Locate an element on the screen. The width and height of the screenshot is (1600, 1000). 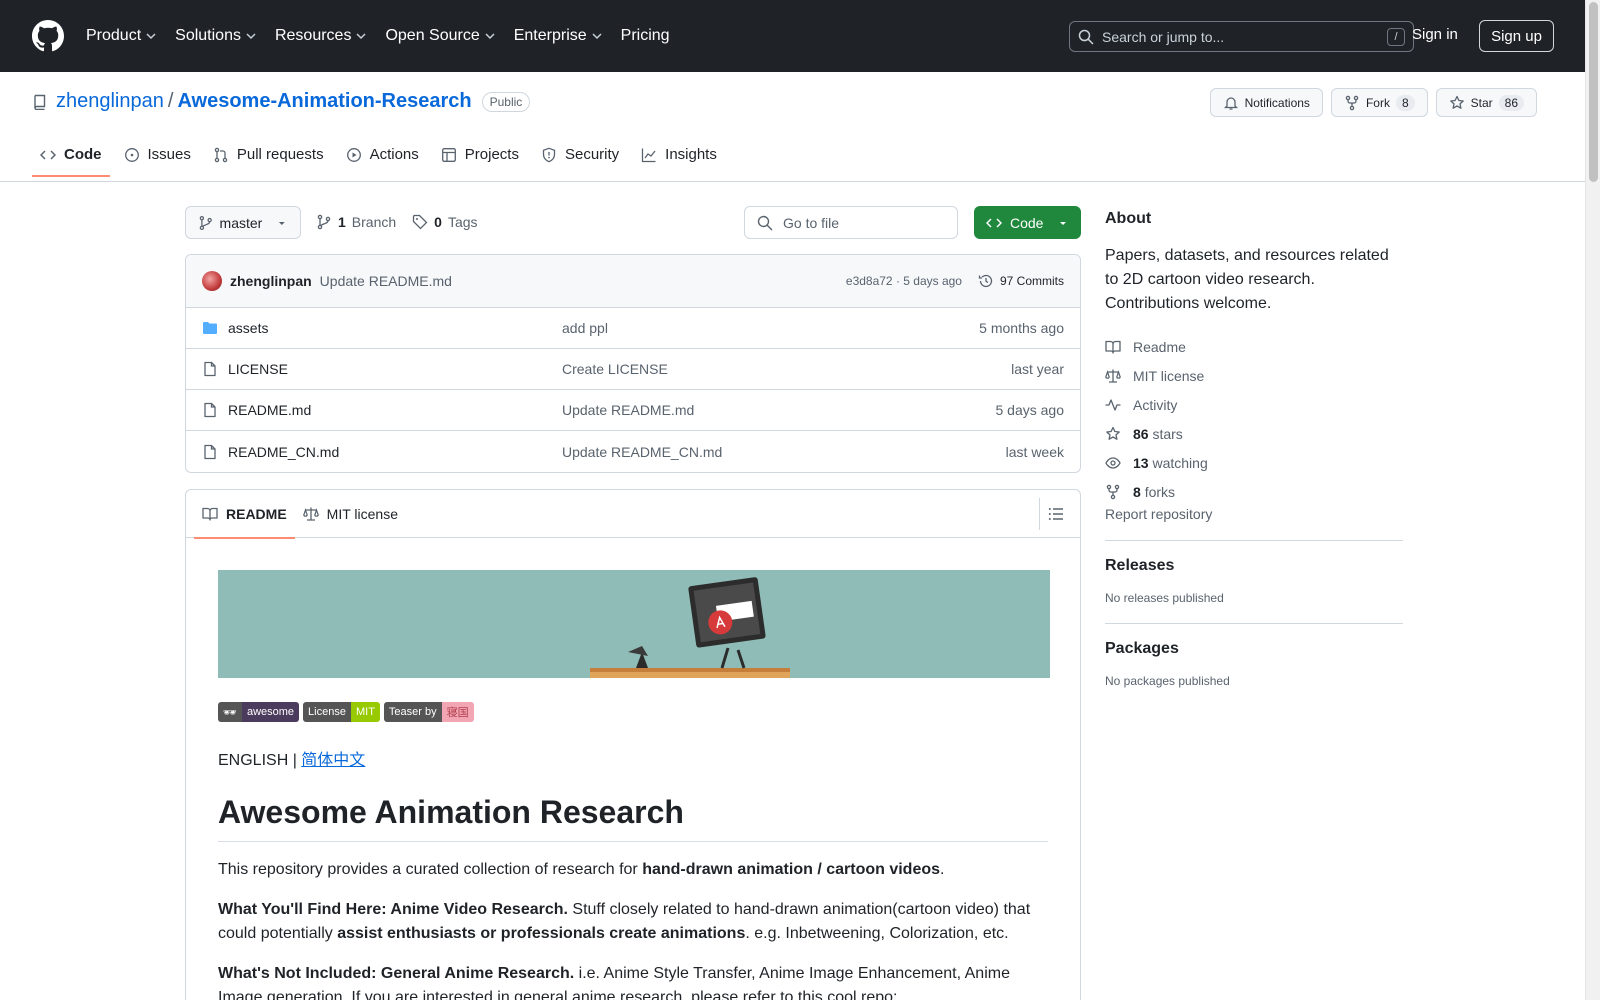
stars-link: 86 stars is located at coordinates (1254, 433).